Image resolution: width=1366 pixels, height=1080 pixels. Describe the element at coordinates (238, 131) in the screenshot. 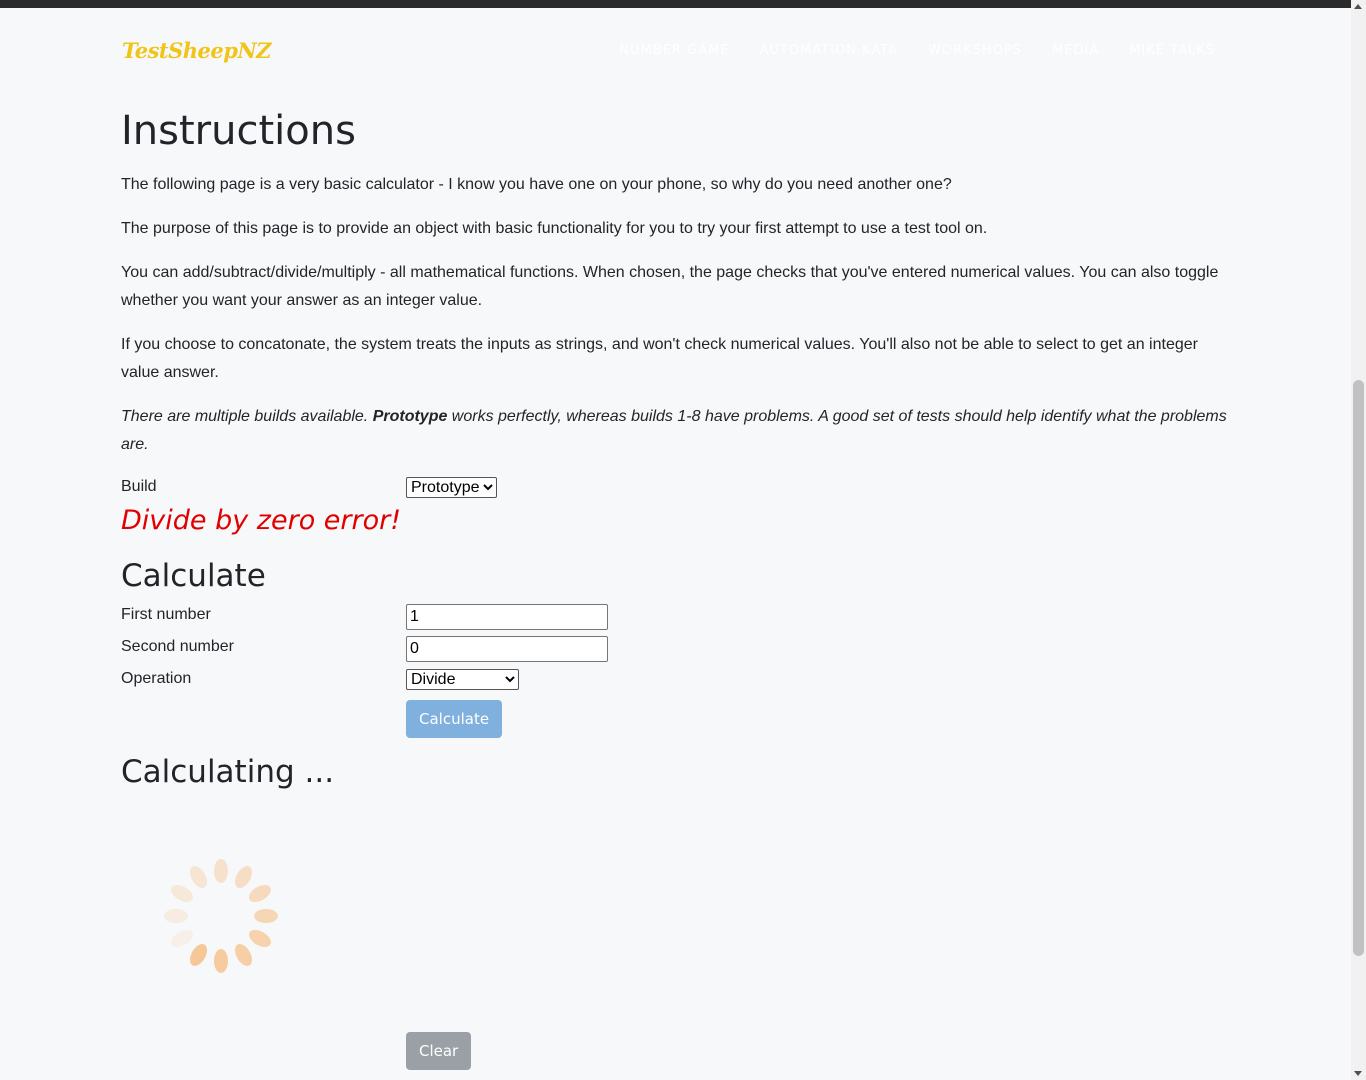

I see `page-title: Instructions` at that location.